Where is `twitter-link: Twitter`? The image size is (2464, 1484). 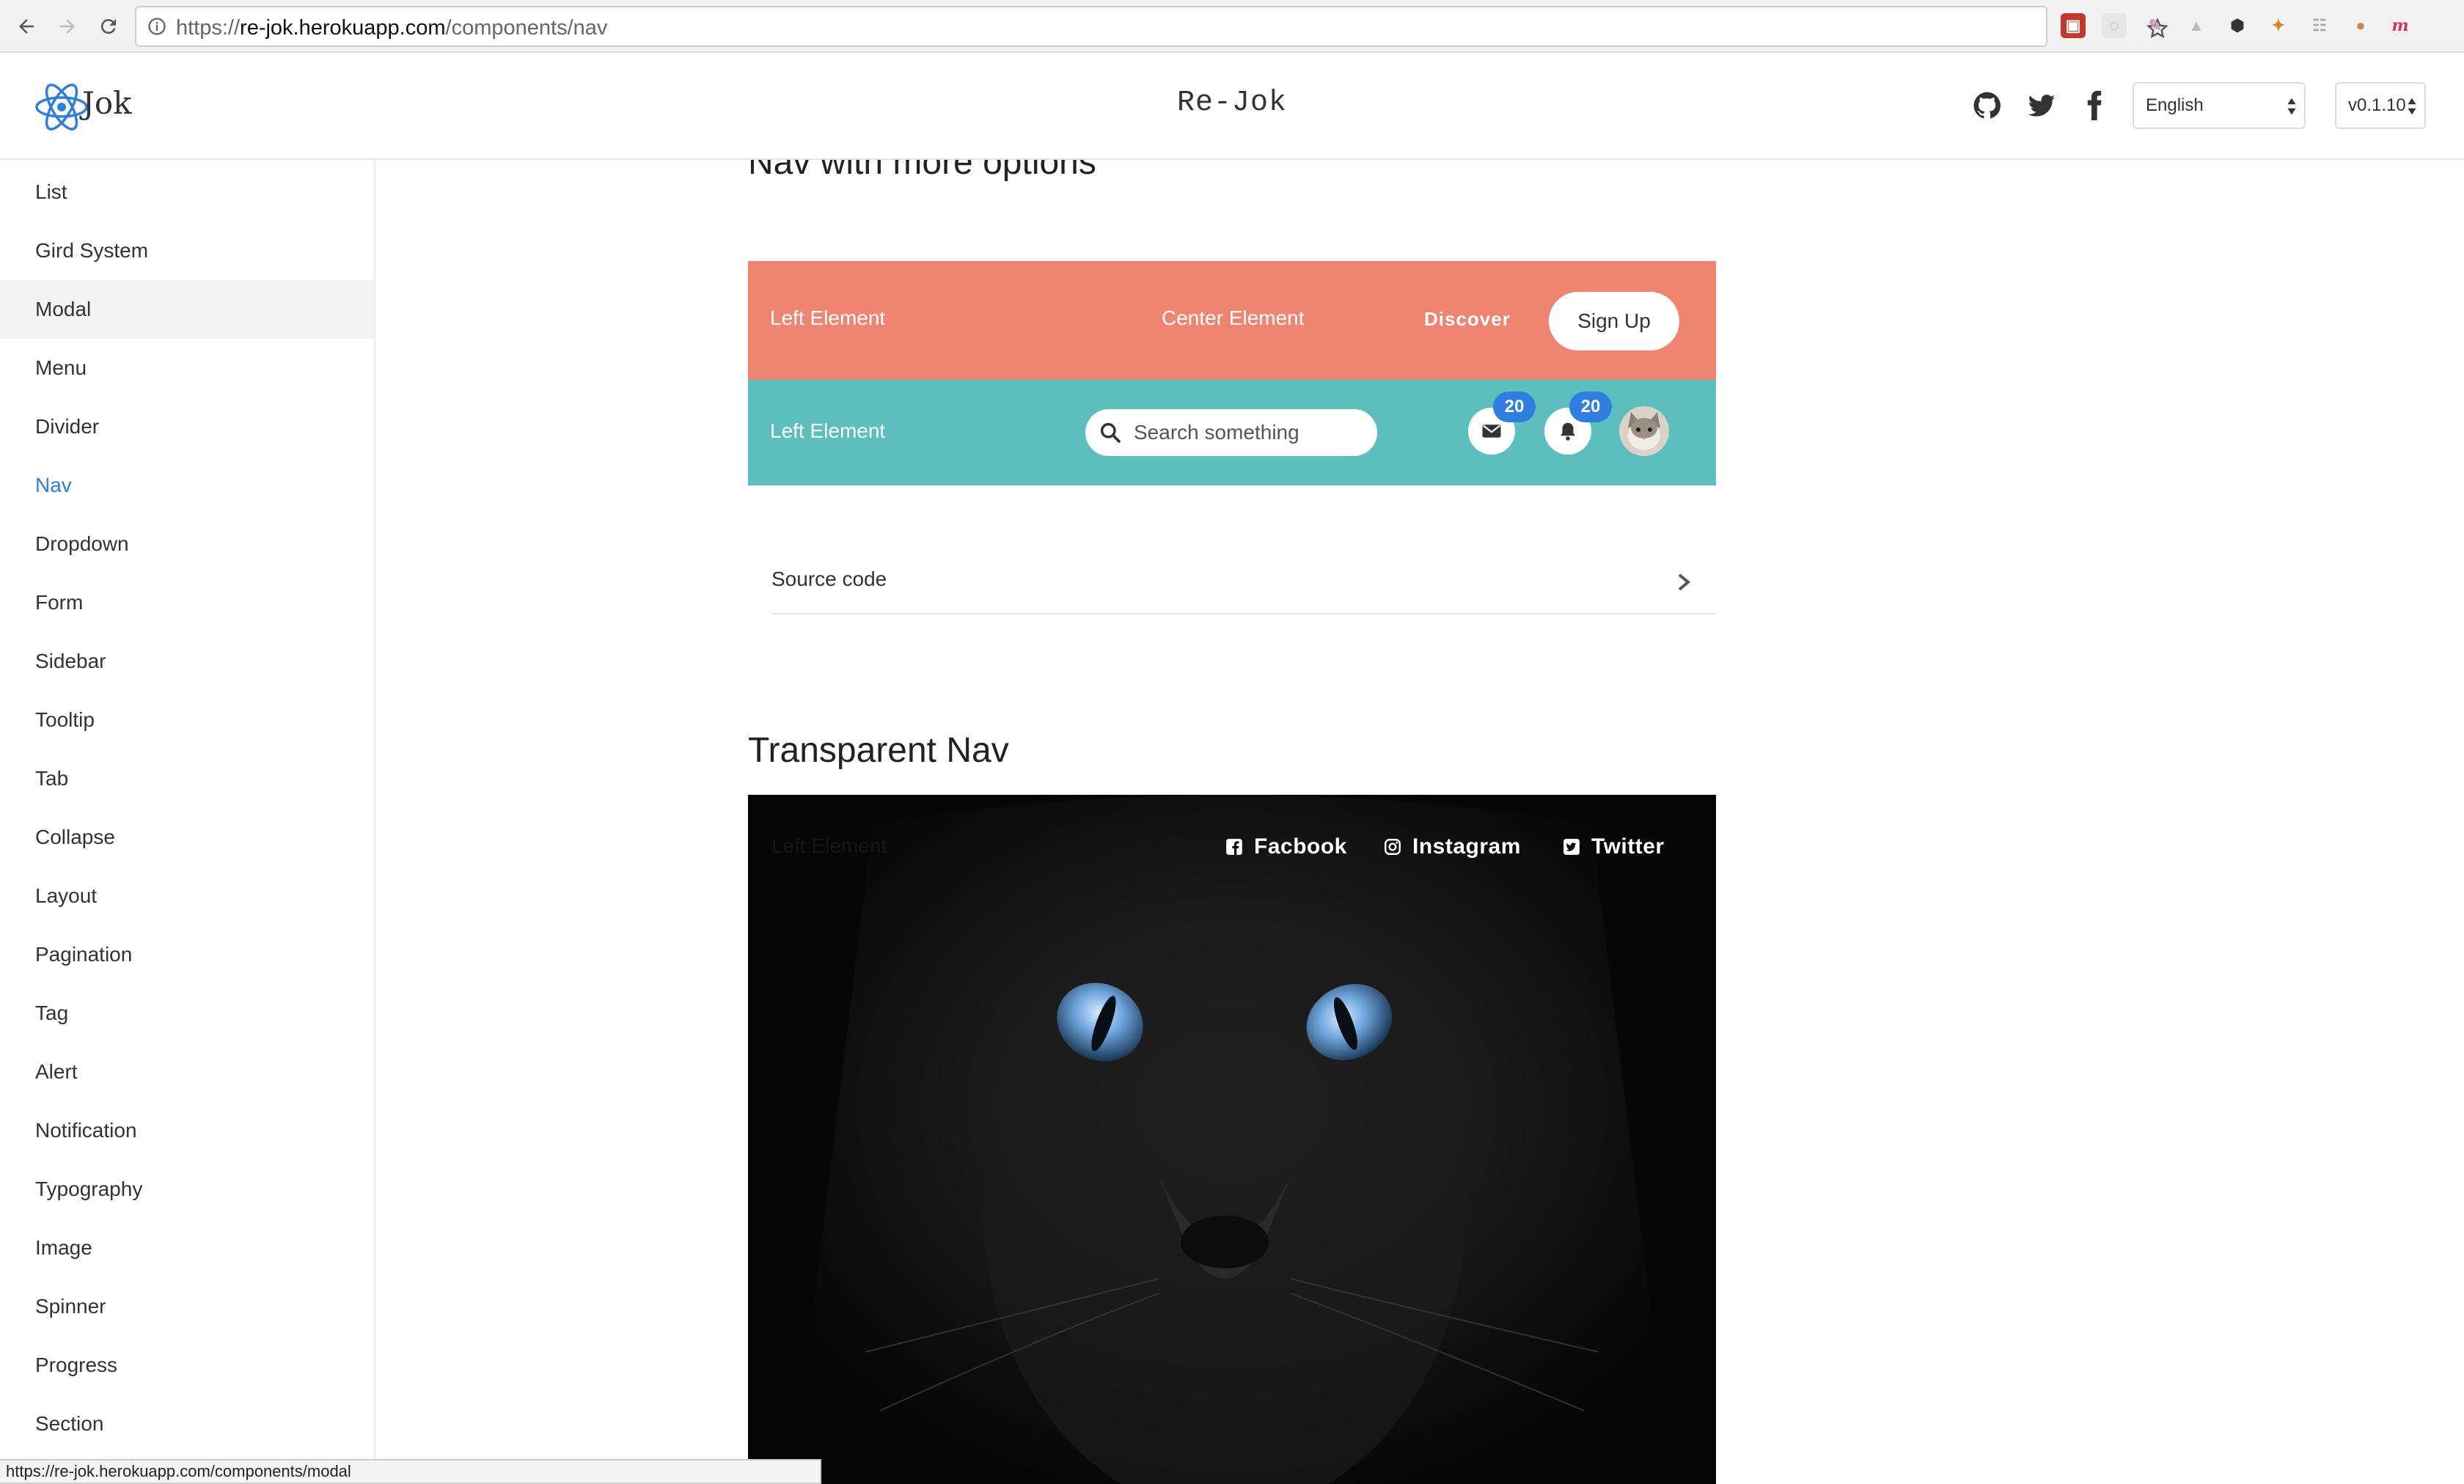 twitter-link: Twitter is located at coordinates (1613, 846).